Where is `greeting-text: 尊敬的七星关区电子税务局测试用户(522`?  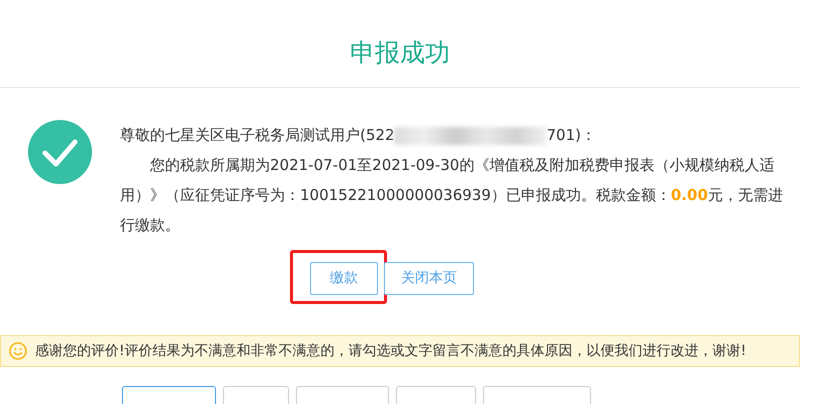
greeting-text: 尊敬的七星关区电子税务局测试用户(522 is located at coordinates (257, 135).